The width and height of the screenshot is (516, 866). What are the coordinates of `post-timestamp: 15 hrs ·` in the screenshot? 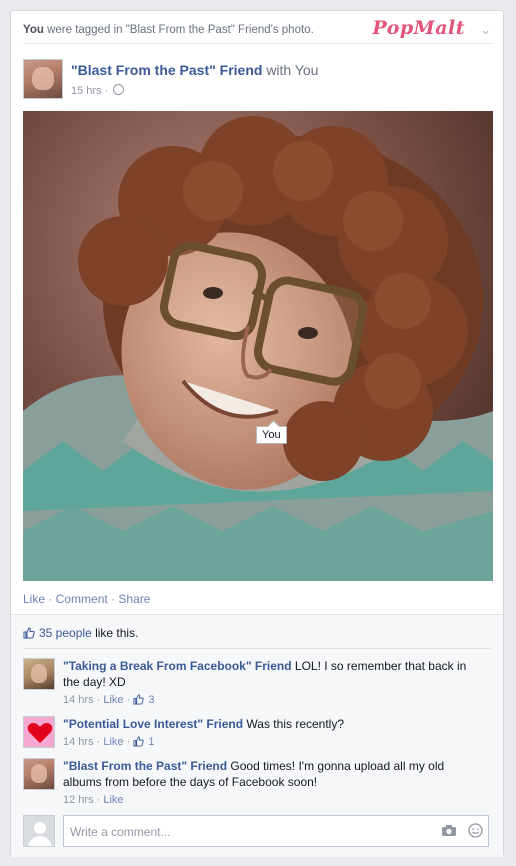 It's located at (98, 90).